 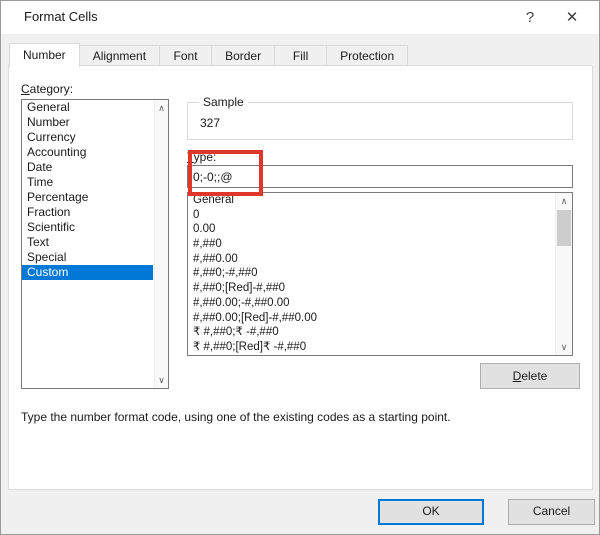 What do you see at coordinates (48, 272) in the screenshot?
I see `category-item-label: Custom` at bounding box center [48, 272].